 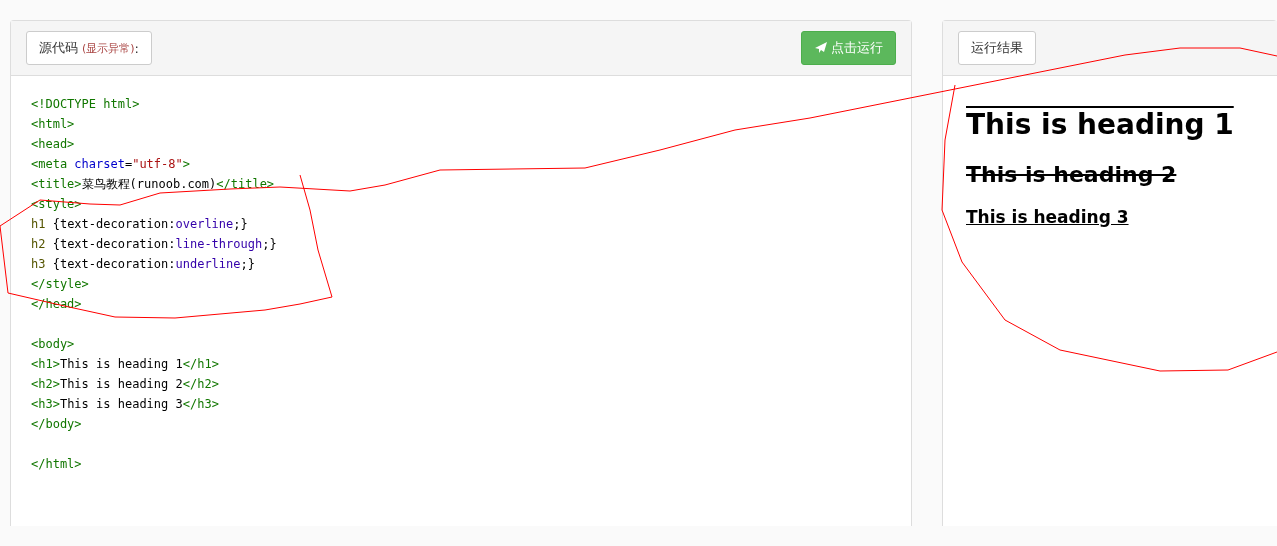 What do you see at coordinates (140, 224) in the screenshot?
I see `code-line: h1 {text-decoration:overline;}` at bounding box center [140, 224].